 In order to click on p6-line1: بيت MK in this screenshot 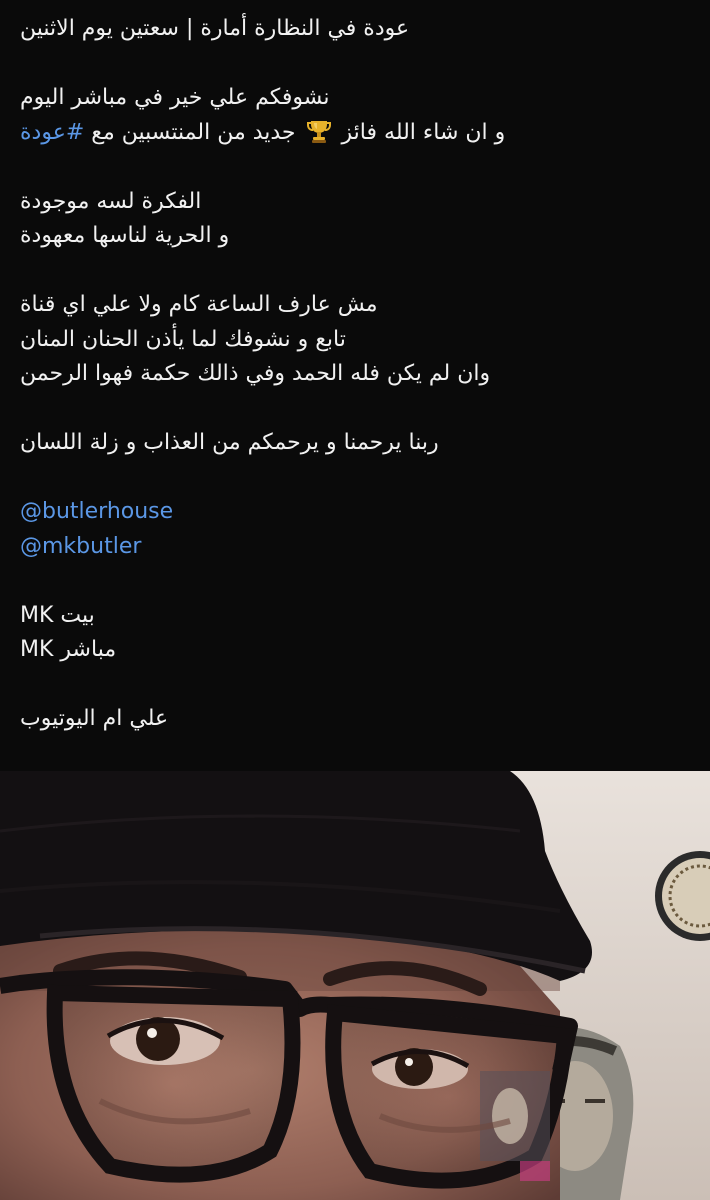, I will do `click(57, 615)`.